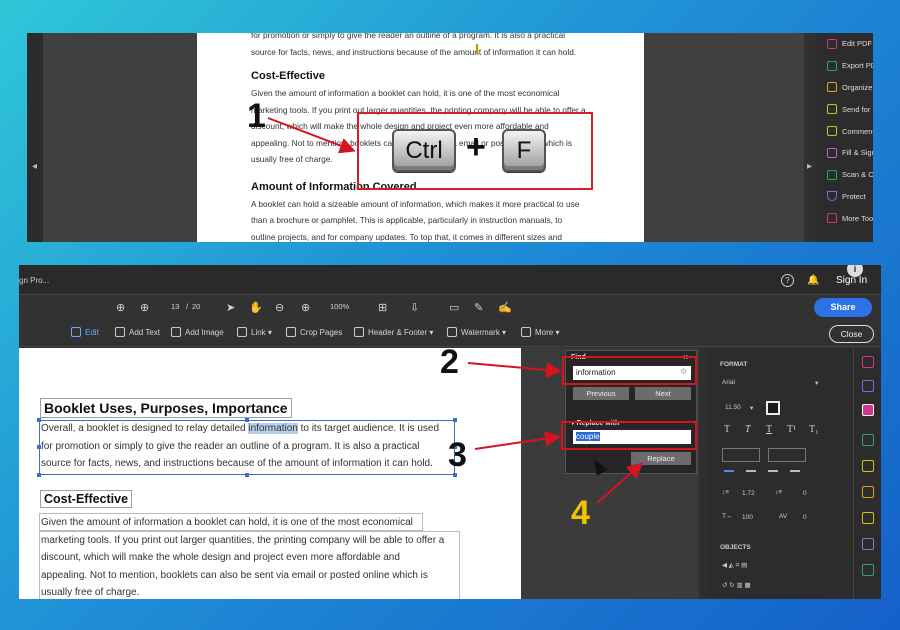 The height and width of the screenshot is (630, 900). What do you see at coordinates (787, 455) in the screenshot?
I see `numbered-list-select` at bounding box center [787, 455].